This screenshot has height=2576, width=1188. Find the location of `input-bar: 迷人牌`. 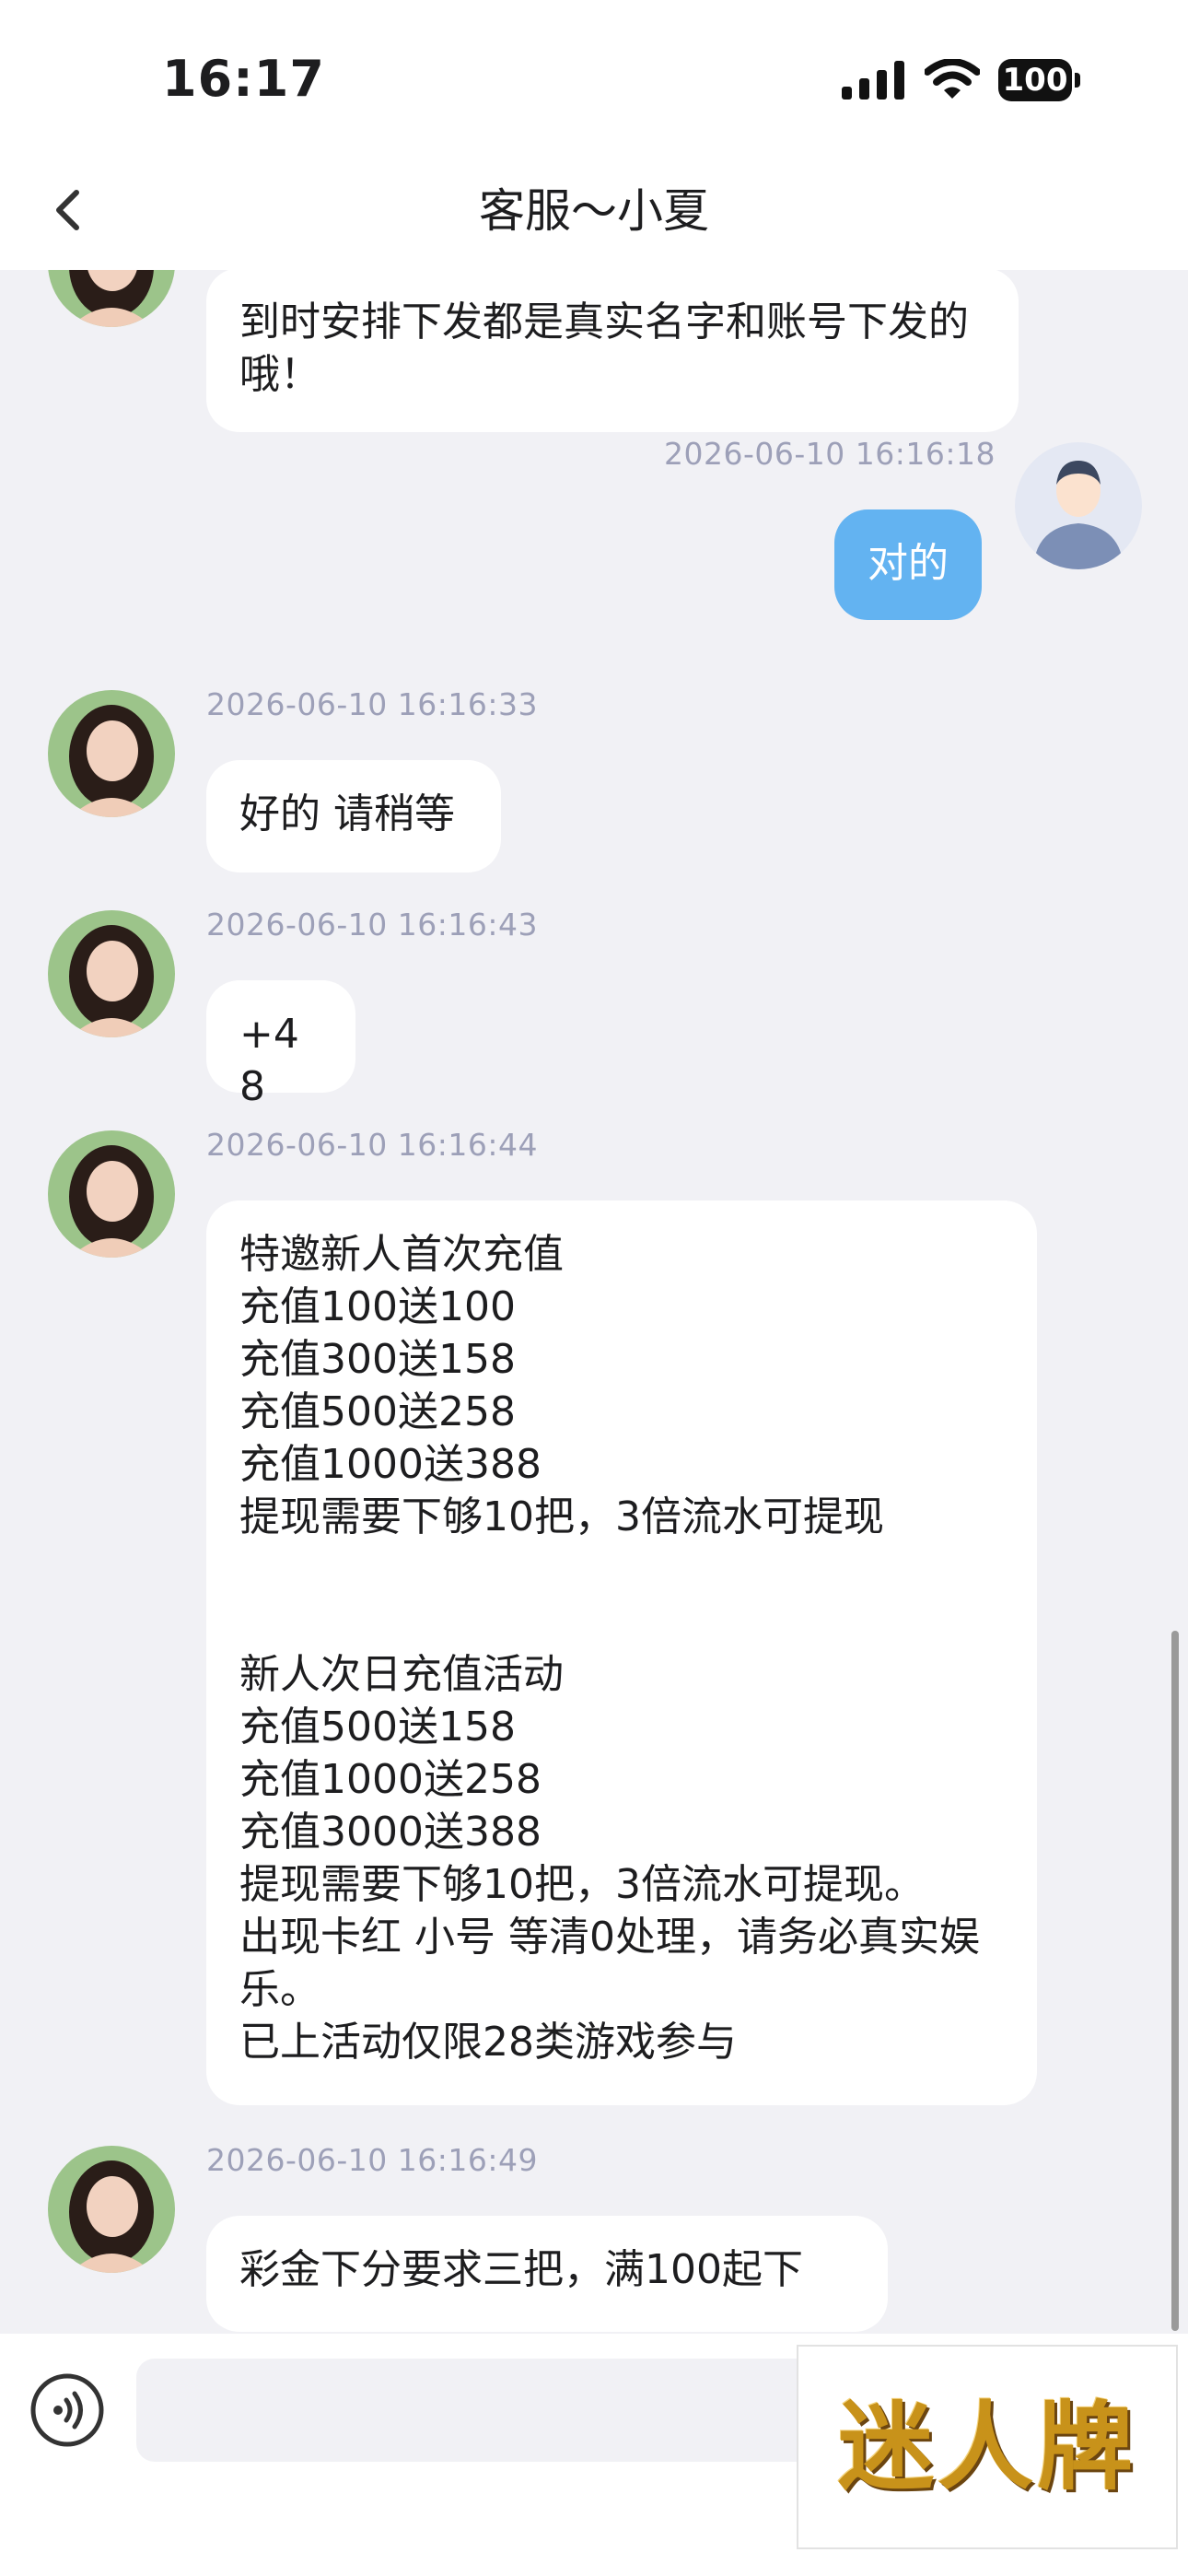

input-bar: 迷人牌 is located at coordinates (594, 2455).